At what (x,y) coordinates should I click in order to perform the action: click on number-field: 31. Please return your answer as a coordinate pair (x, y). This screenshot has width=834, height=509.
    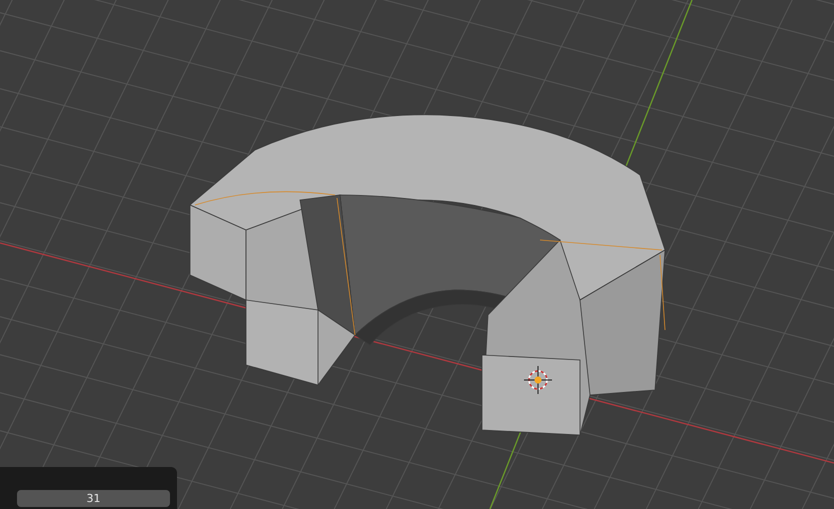
    Looking at the image, I should click on (93, 498).